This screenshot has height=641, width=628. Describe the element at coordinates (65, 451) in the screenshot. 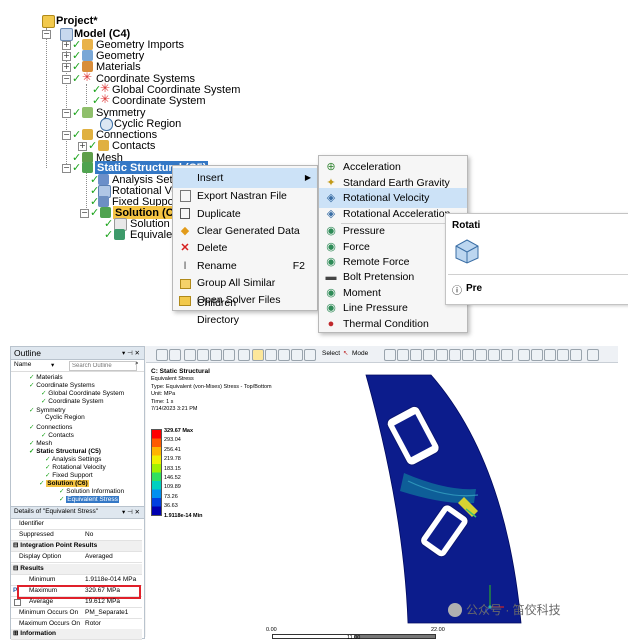

I see `outline-item-static-structural: ✓ Static Structural (C5)` at that location.